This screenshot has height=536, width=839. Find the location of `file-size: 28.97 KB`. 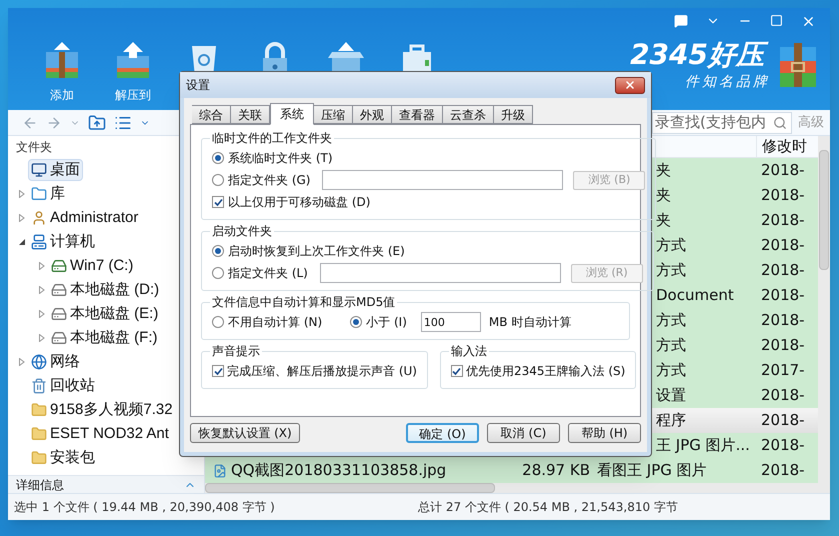

file-size: 28.97 KB is located at coordinates (556, 470).